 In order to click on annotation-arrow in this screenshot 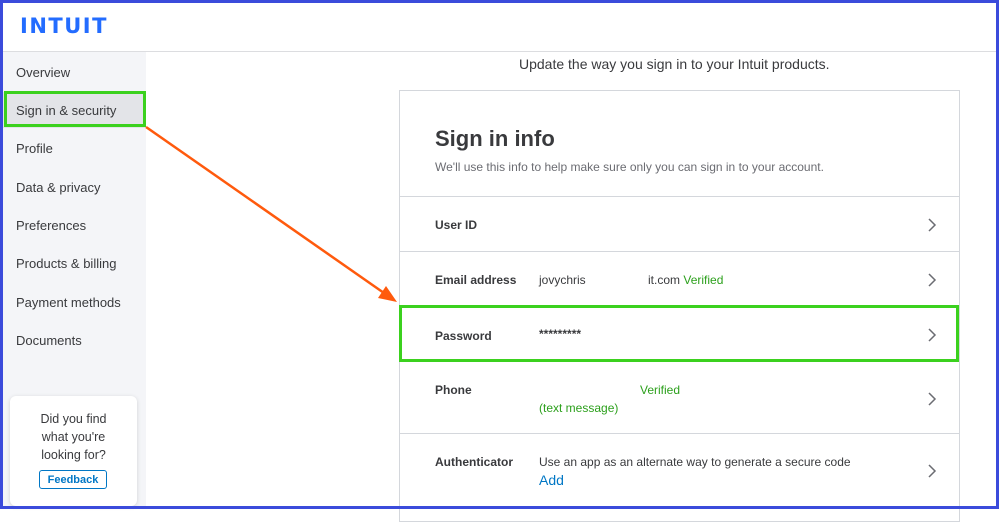, I will do `click(271, 213)`.